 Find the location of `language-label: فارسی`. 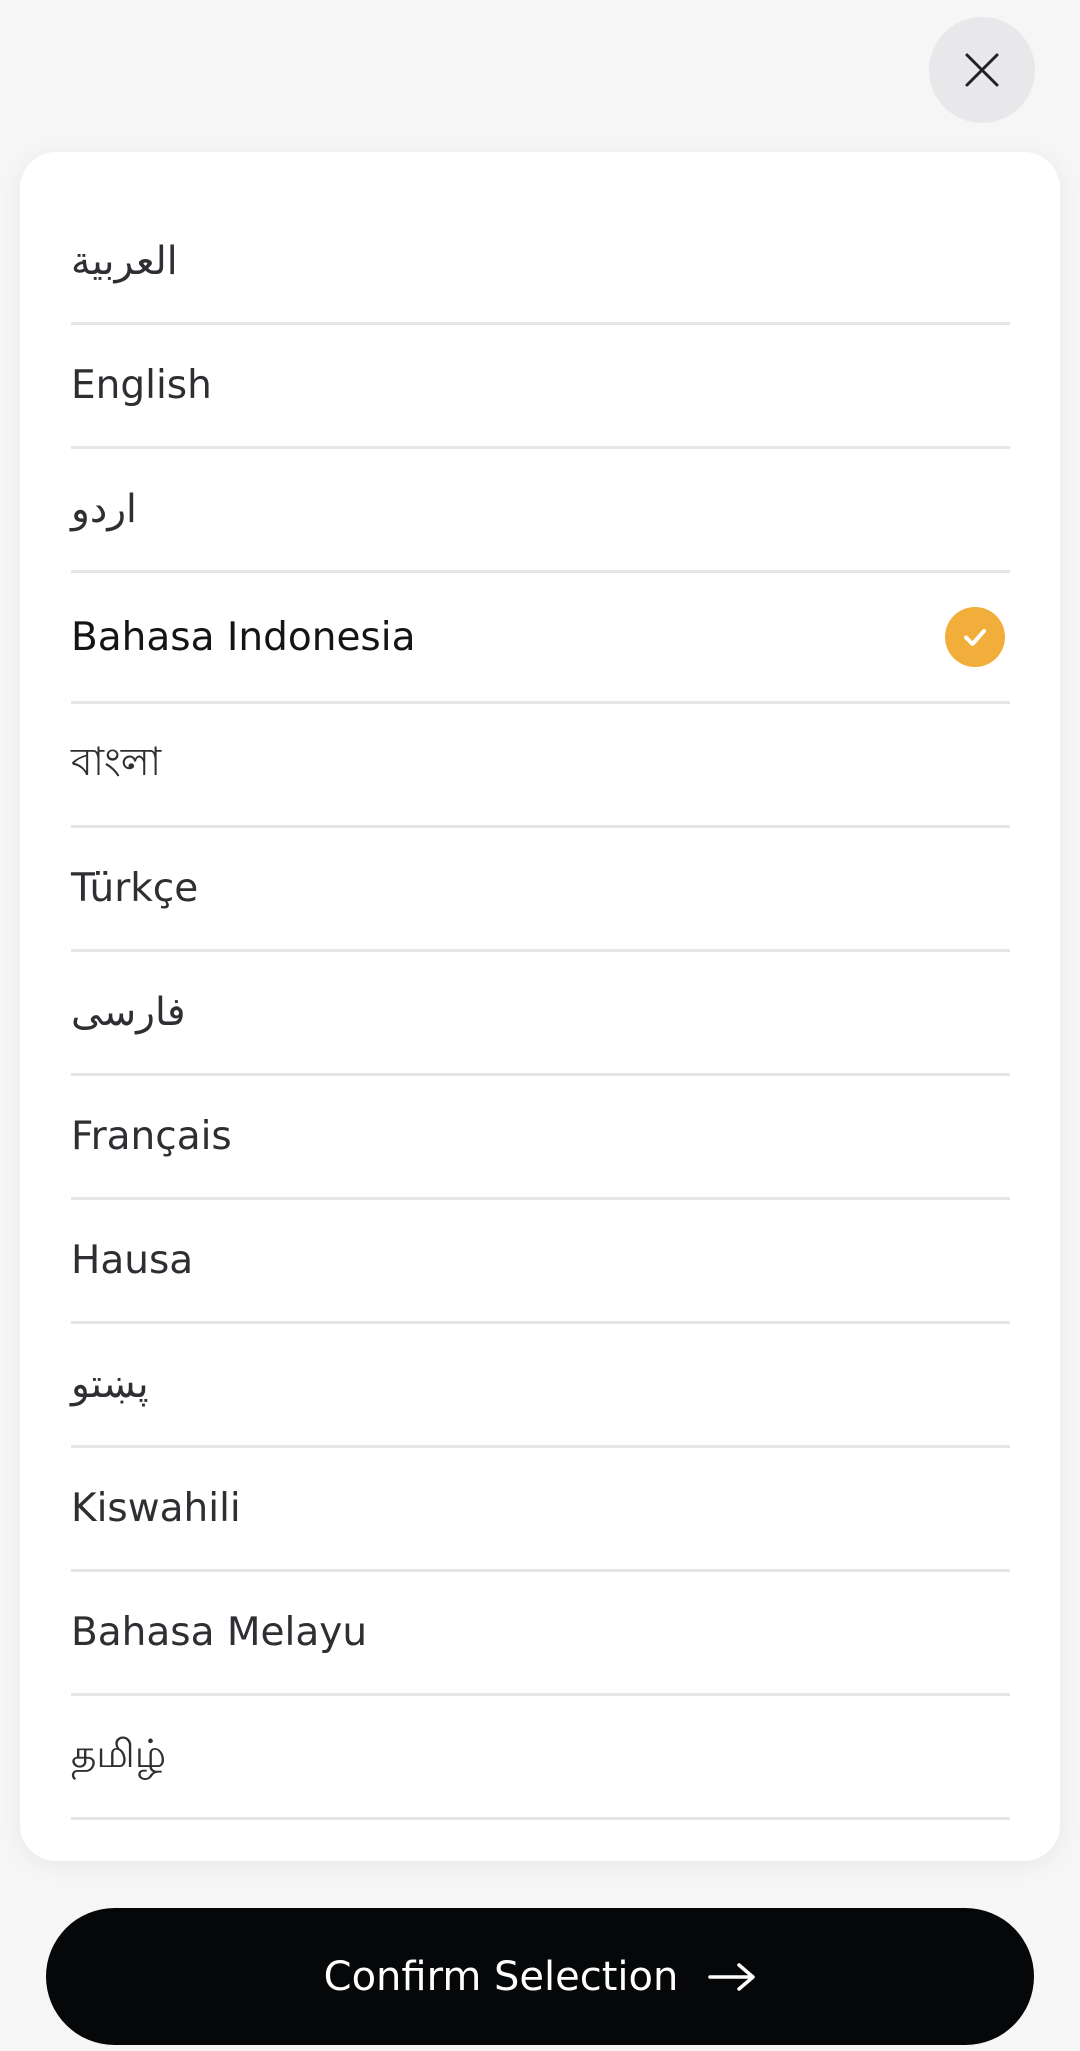

language-label: فارسی is located at coordinates (128, 1012).